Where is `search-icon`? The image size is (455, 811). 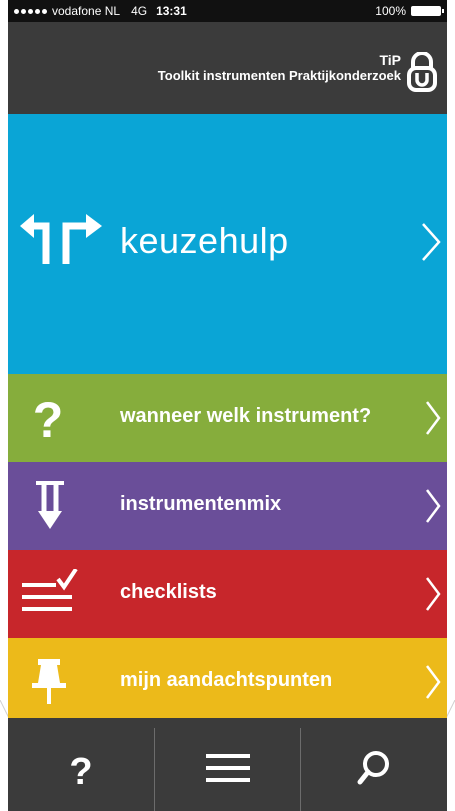 search-icon is located at coordinates (373, 768).